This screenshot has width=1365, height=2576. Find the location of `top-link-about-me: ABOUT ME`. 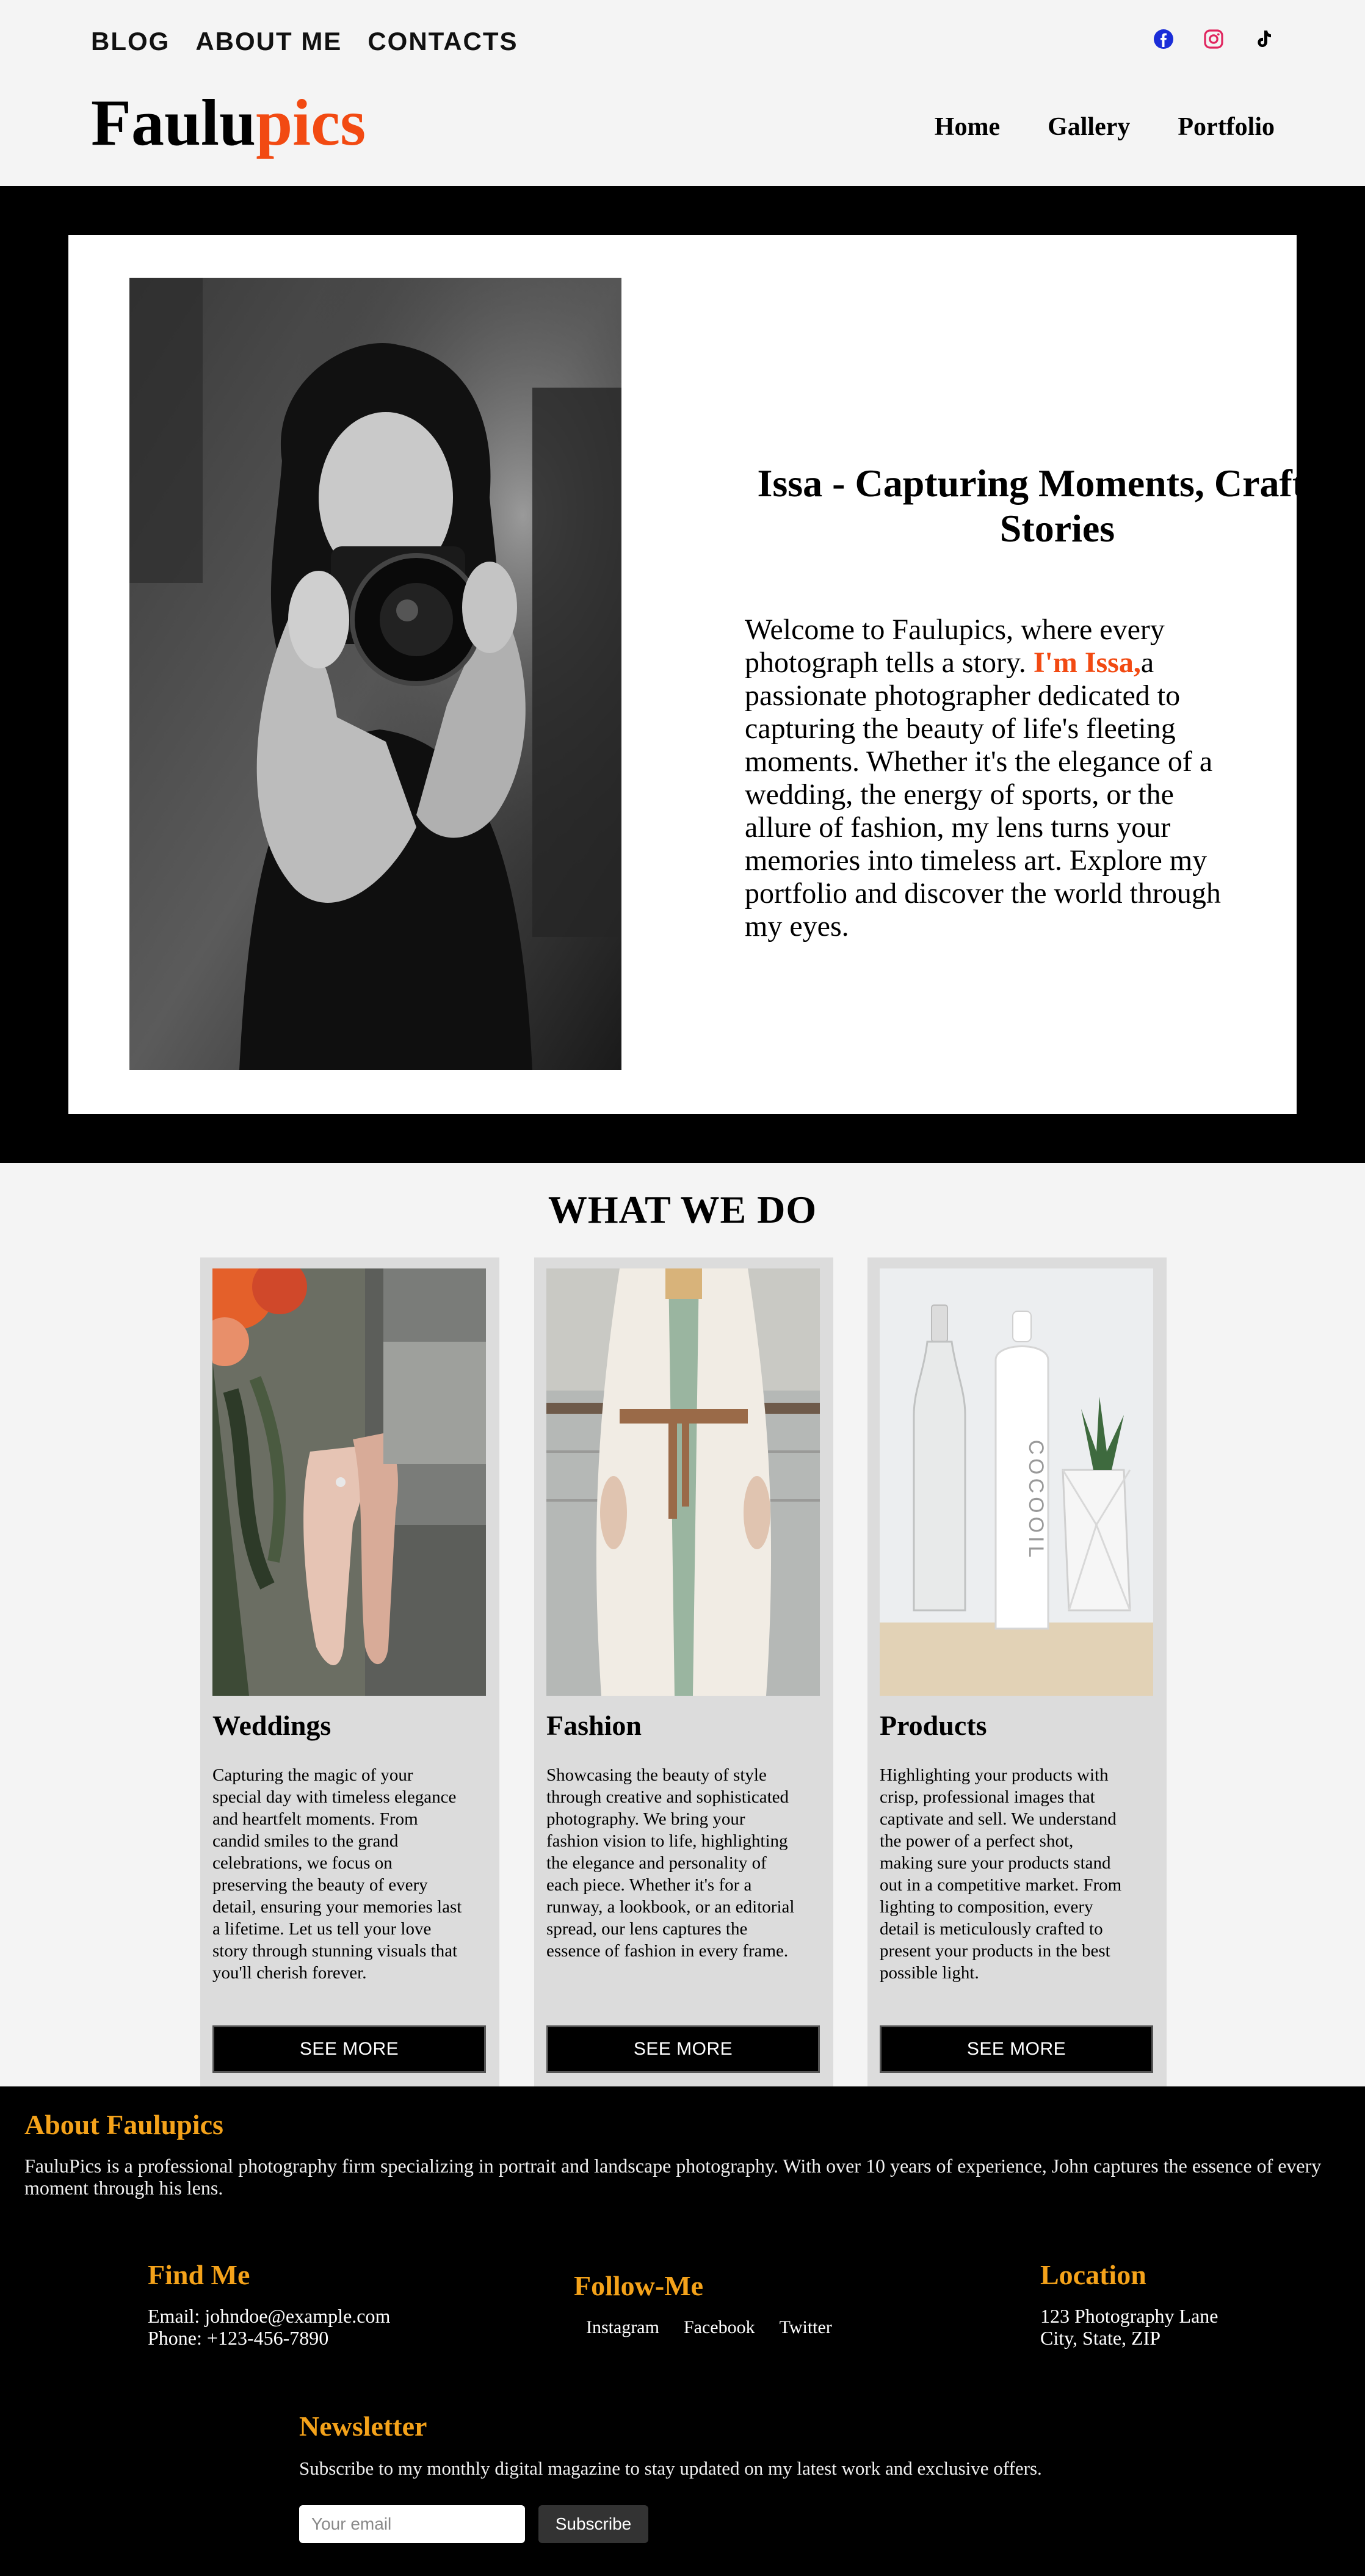

top-link-about-me: ABOUT ME is located at coordinates (268, 41).